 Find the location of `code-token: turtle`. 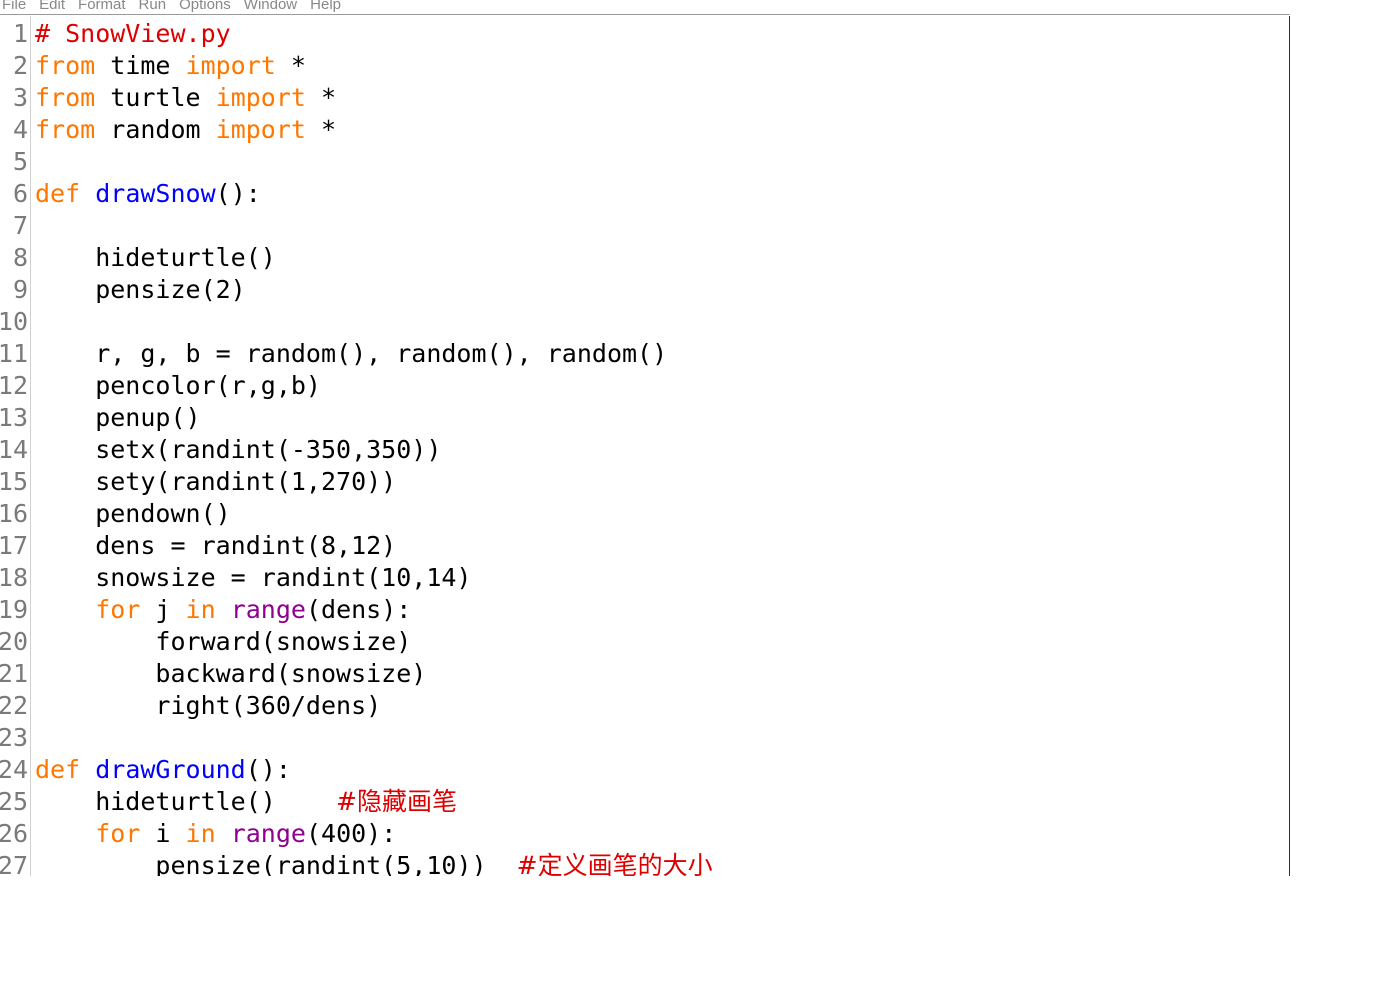

code-token: turtle is located at coordinates (155, 97).